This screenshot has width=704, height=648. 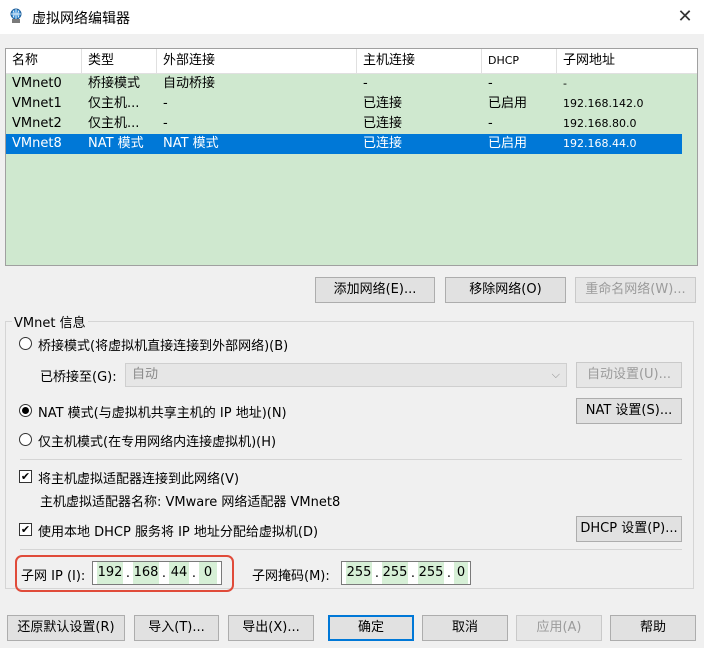 What do you see at coordinates (114, 83) in the screenshot?
I see `cell-type: 桥接模式` at bounding box center [114, 83].